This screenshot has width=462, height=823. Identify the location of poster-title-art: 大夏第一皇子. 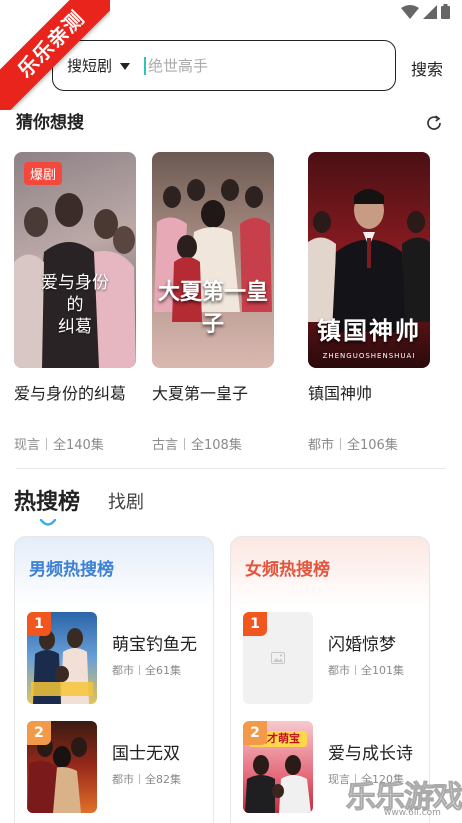
(212, 308).